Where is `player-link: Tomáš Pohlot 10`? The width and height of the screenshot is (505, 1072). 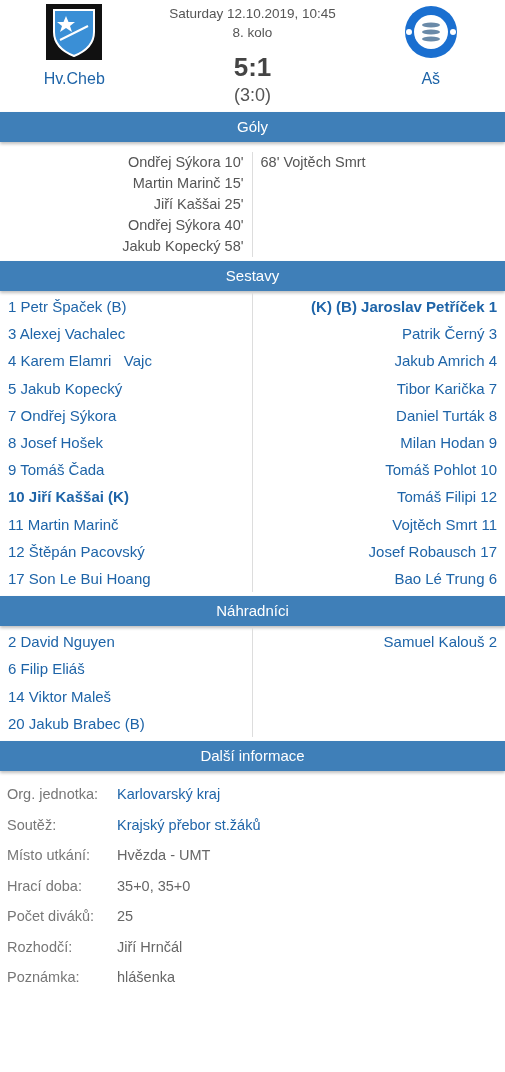
player-link: Tomáš Pohlot 10 is located at coordinates (441, 470).